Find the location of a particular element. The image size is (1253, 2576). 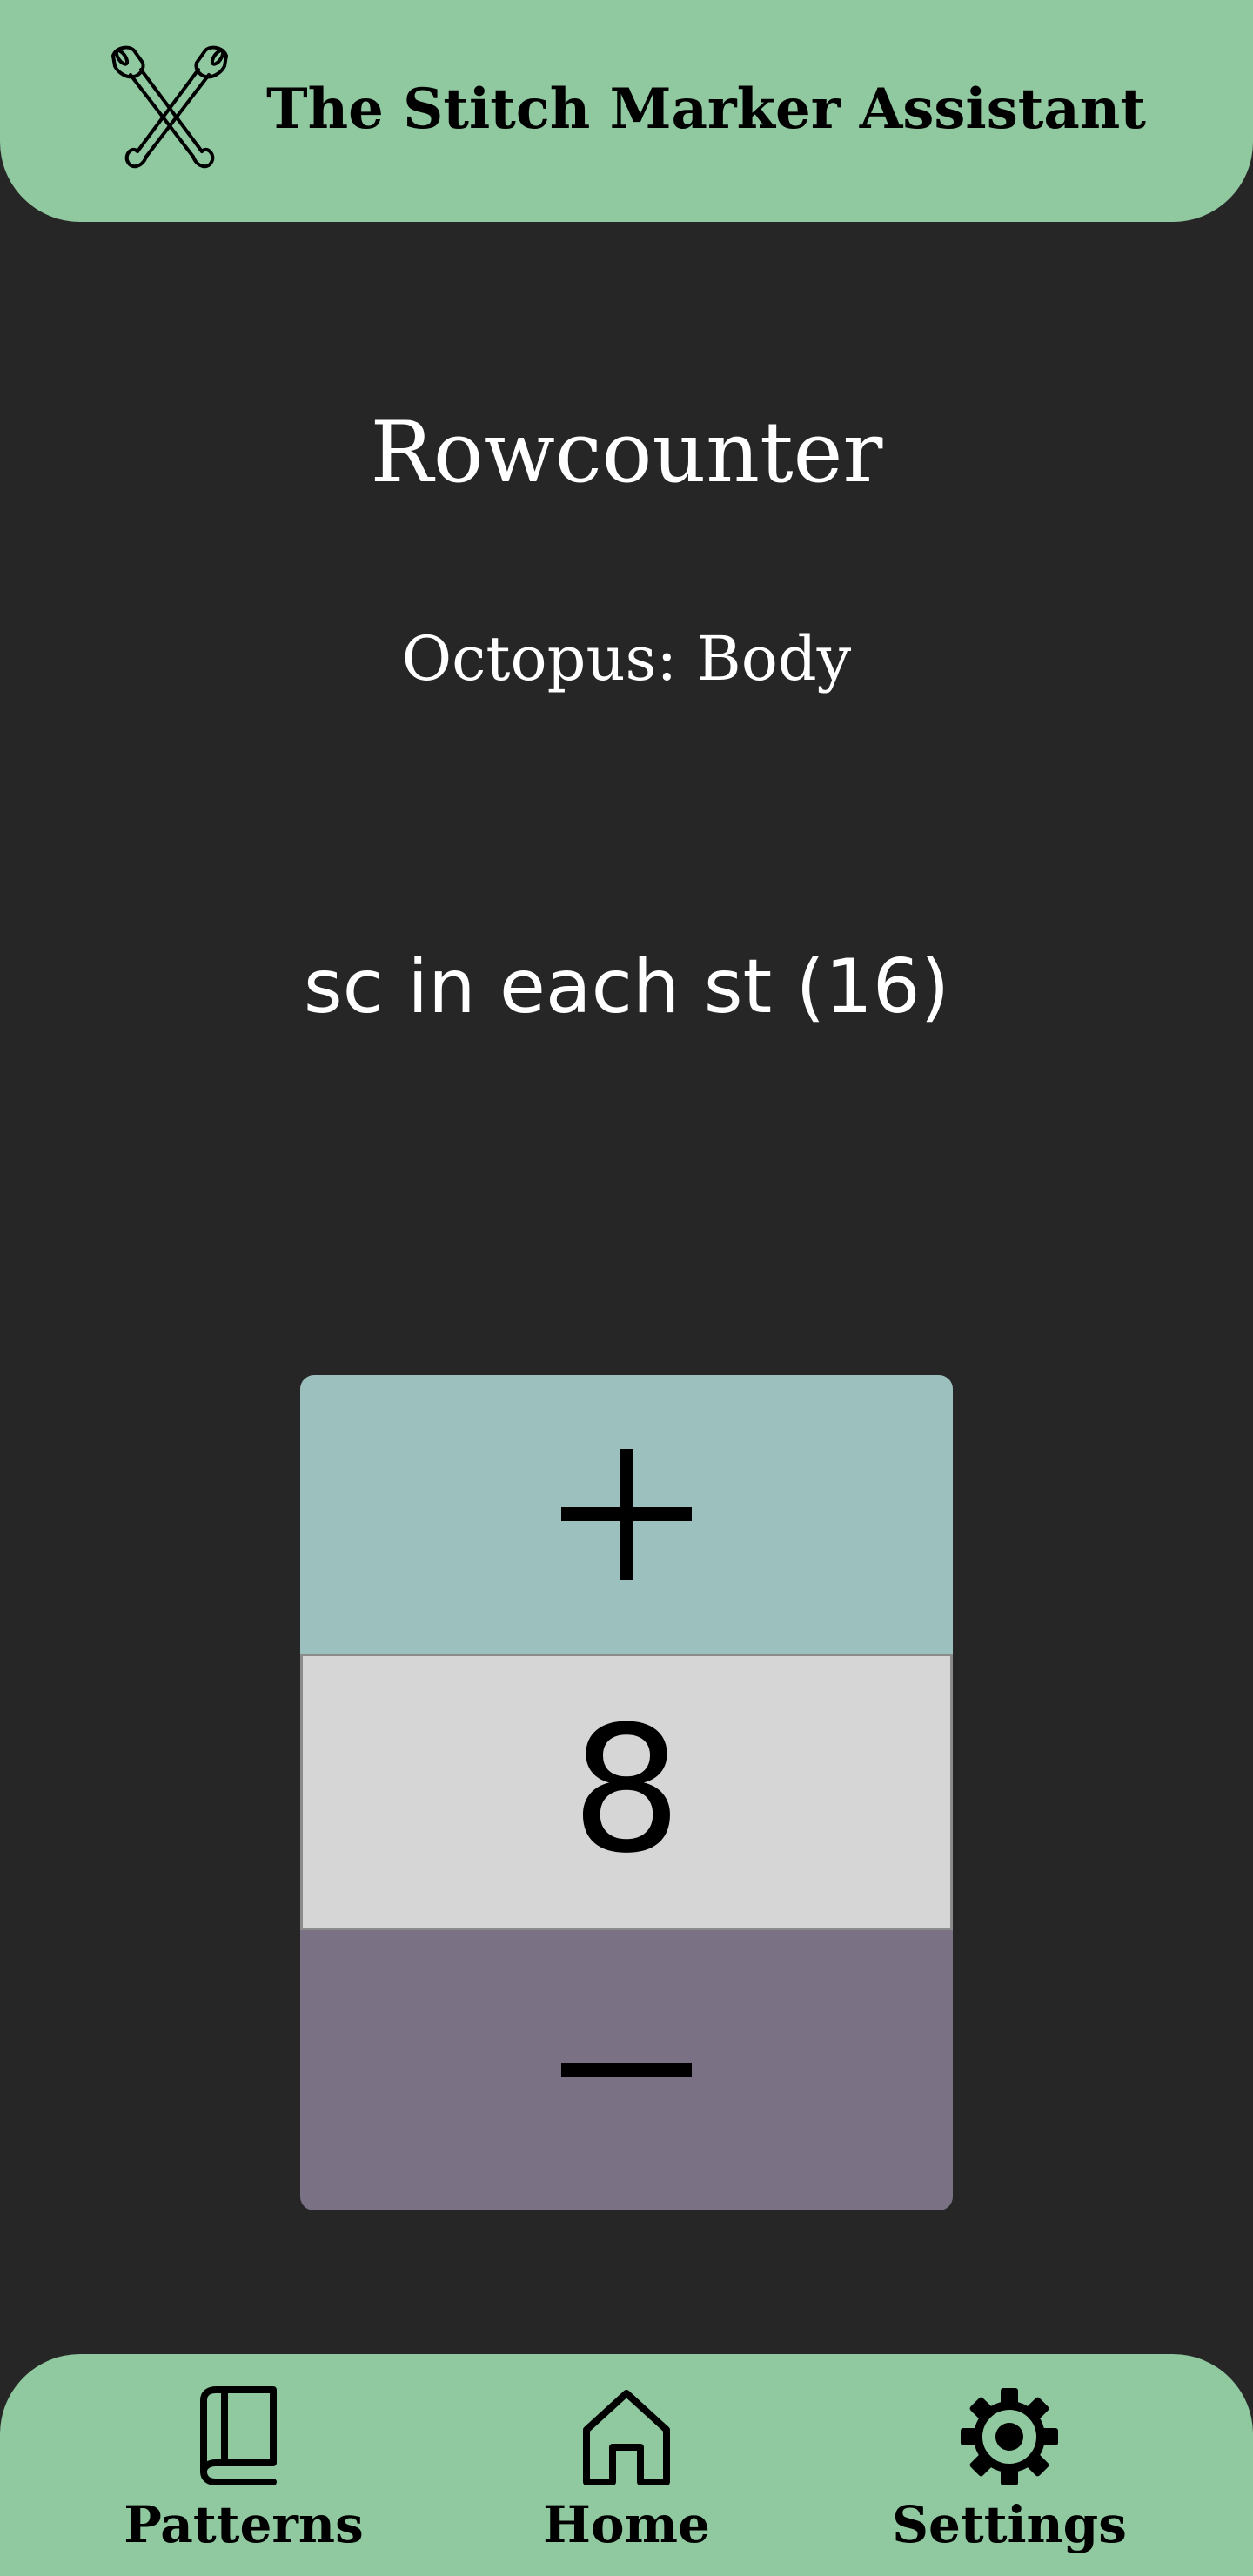

nav-label-patterns: Patterns is located at coordinates (244, 2524).